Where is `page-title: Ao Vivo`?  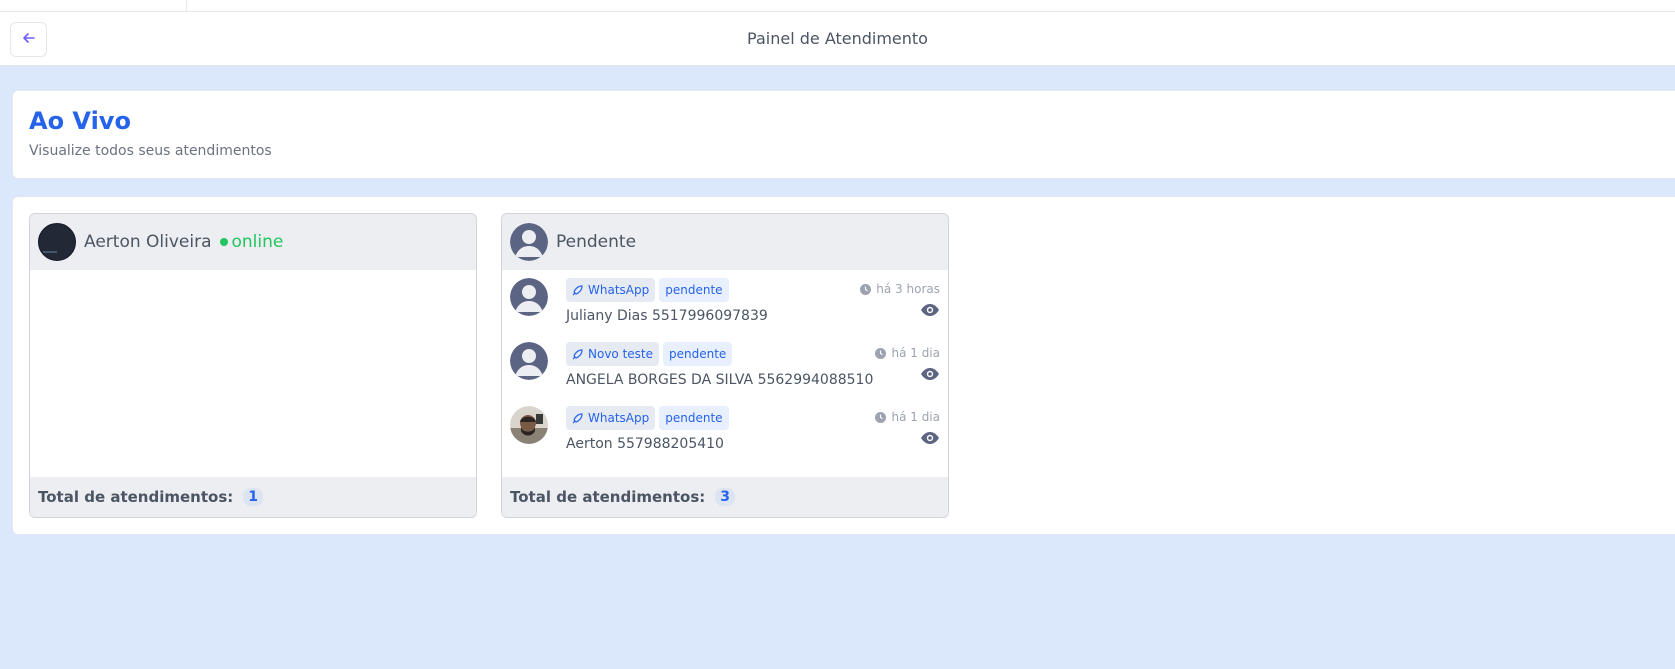 page-title: Ao Vivo is located at coordinates (80, 121).